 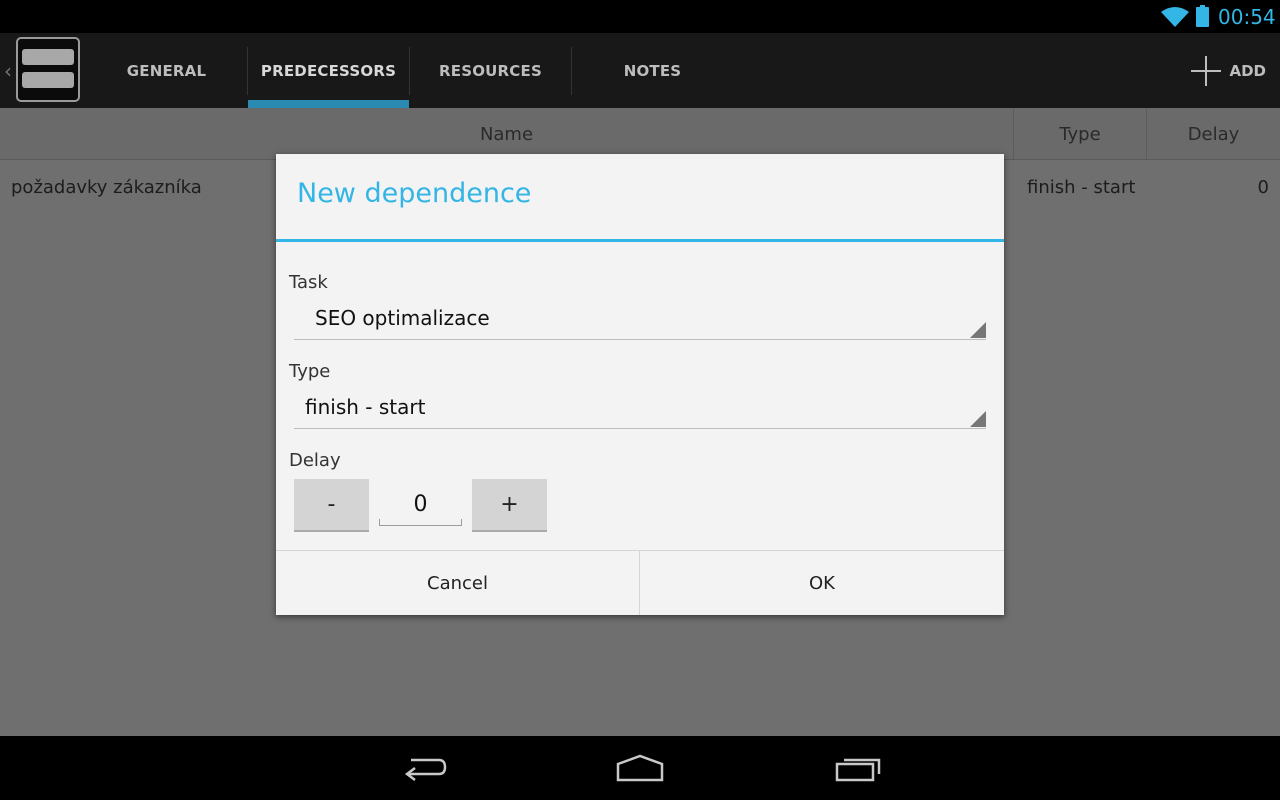 I want to click on increment-label: +, so click(x=509, y=504).